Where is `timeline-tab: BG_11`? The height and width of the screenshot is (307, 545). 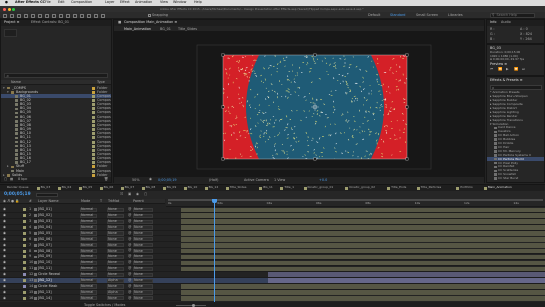
timeline-tab: BG_11 is located at coordinates (268, 187).